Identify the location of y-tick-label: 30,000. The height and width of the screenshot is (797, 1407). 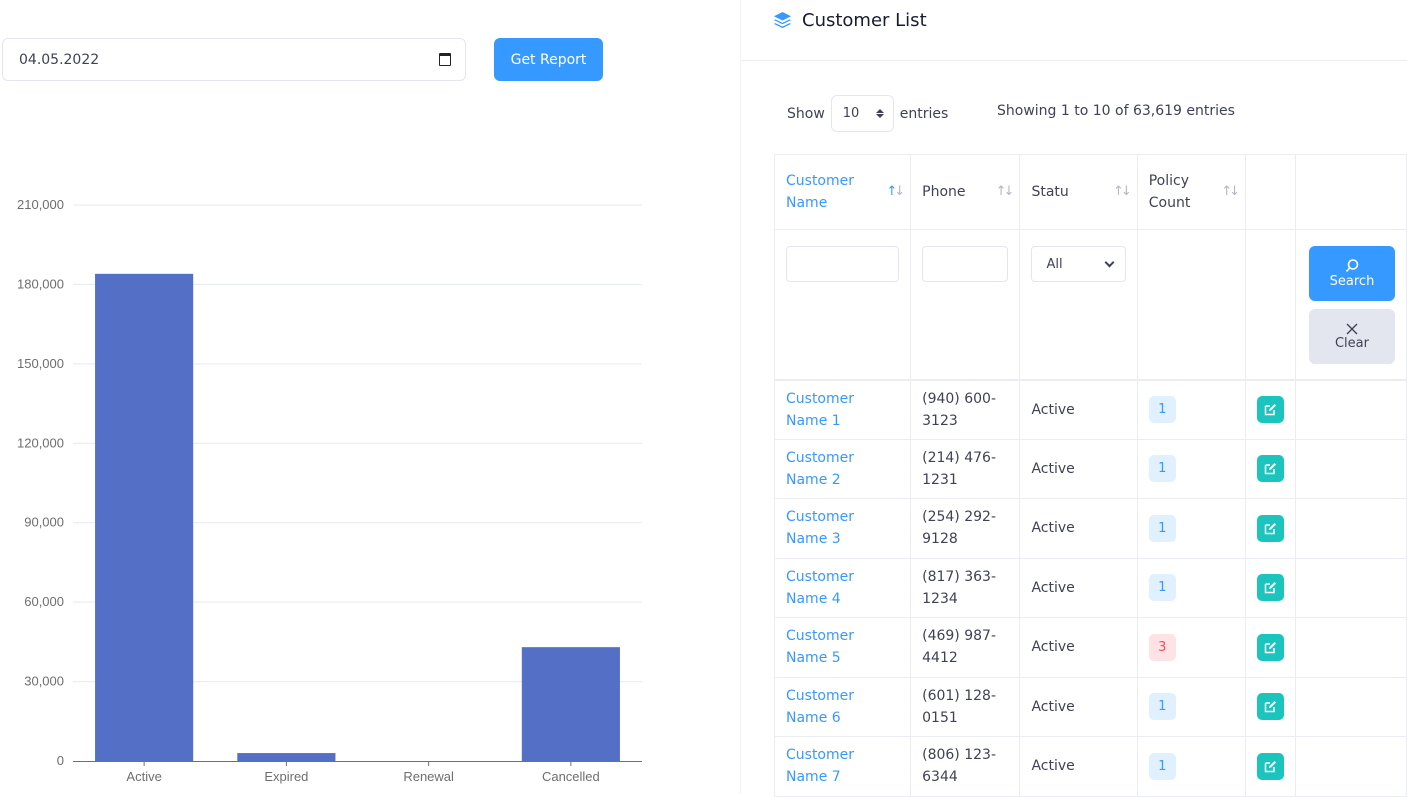
(44, 681).